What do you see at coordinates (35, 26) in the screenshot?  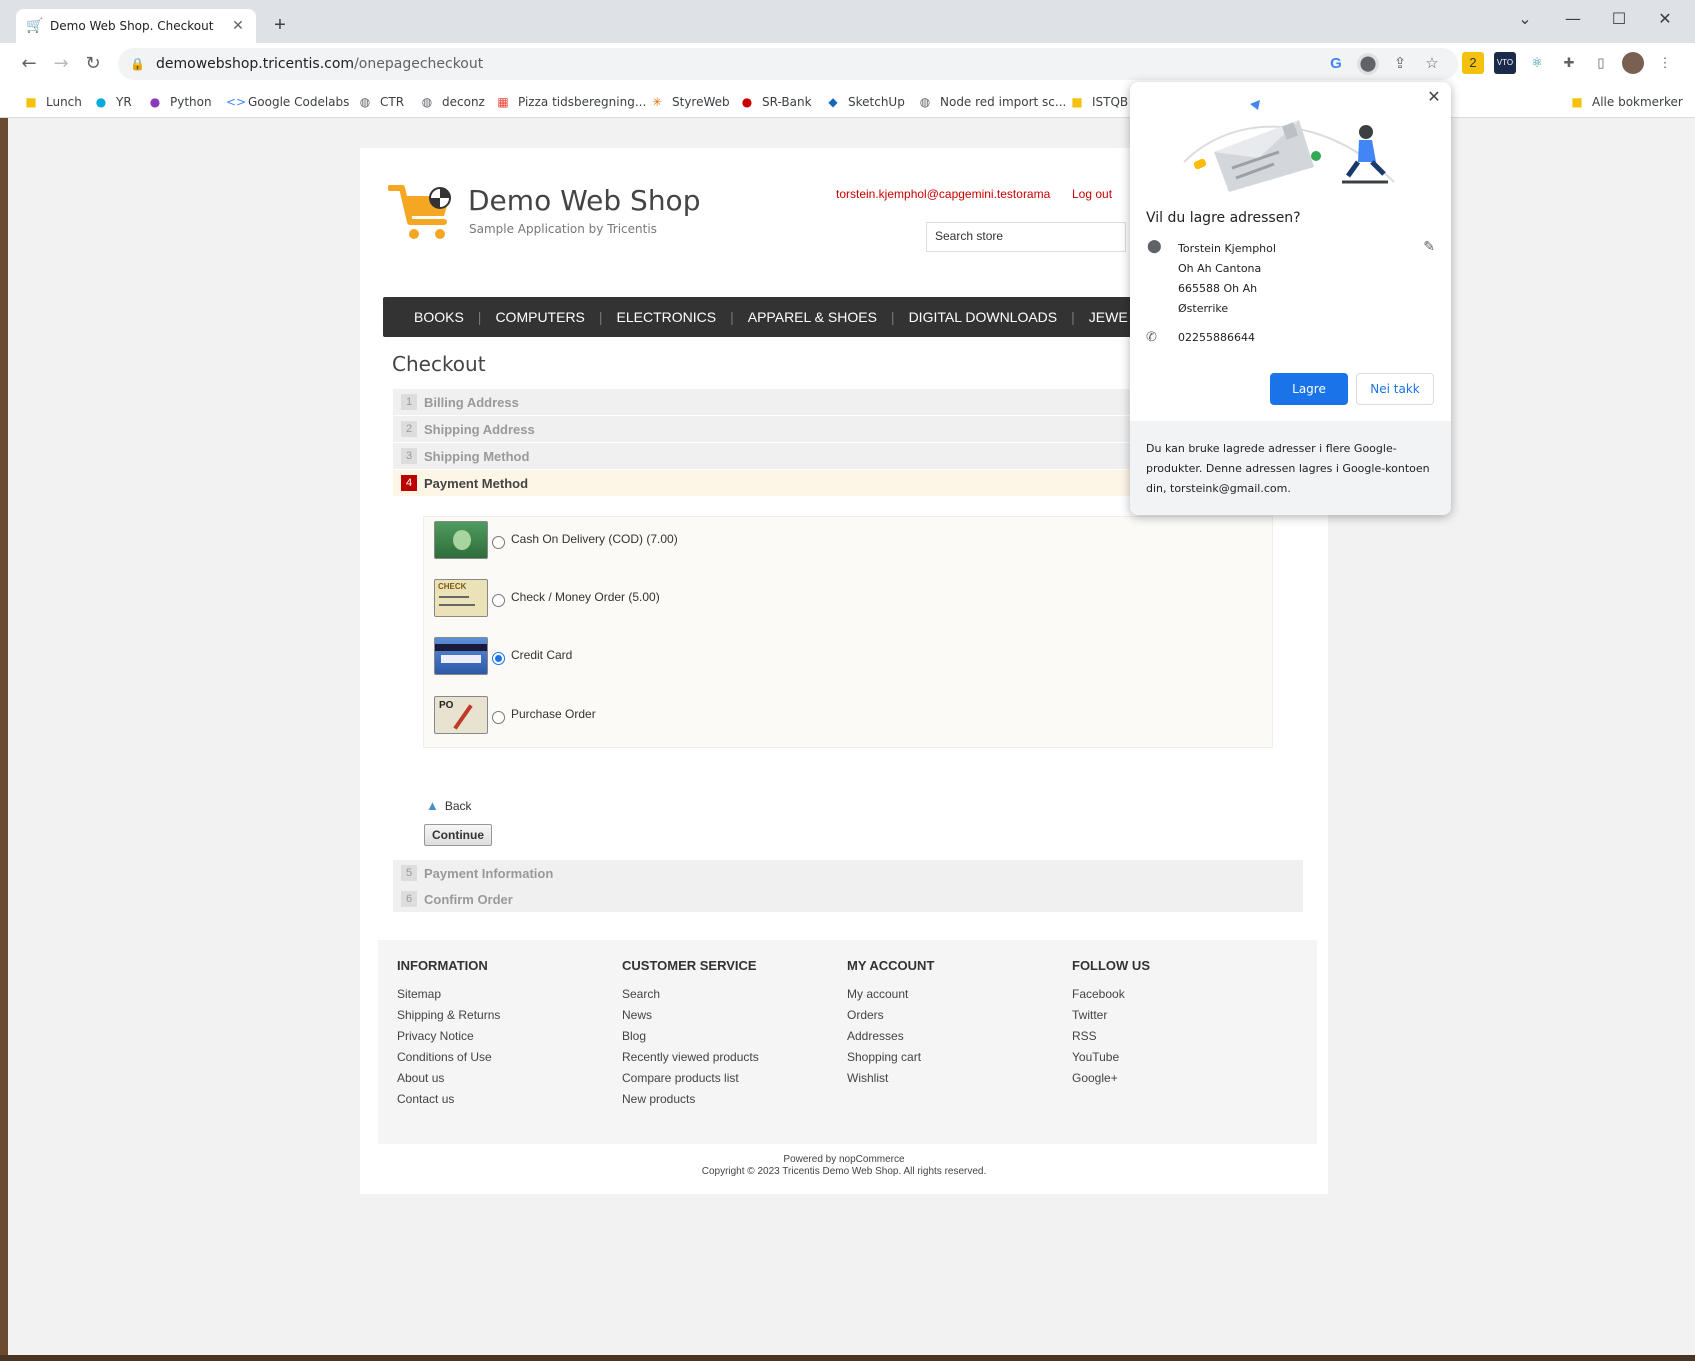 I see `cart-favicon-icon: 🛒` at bounding box center [35, 26].